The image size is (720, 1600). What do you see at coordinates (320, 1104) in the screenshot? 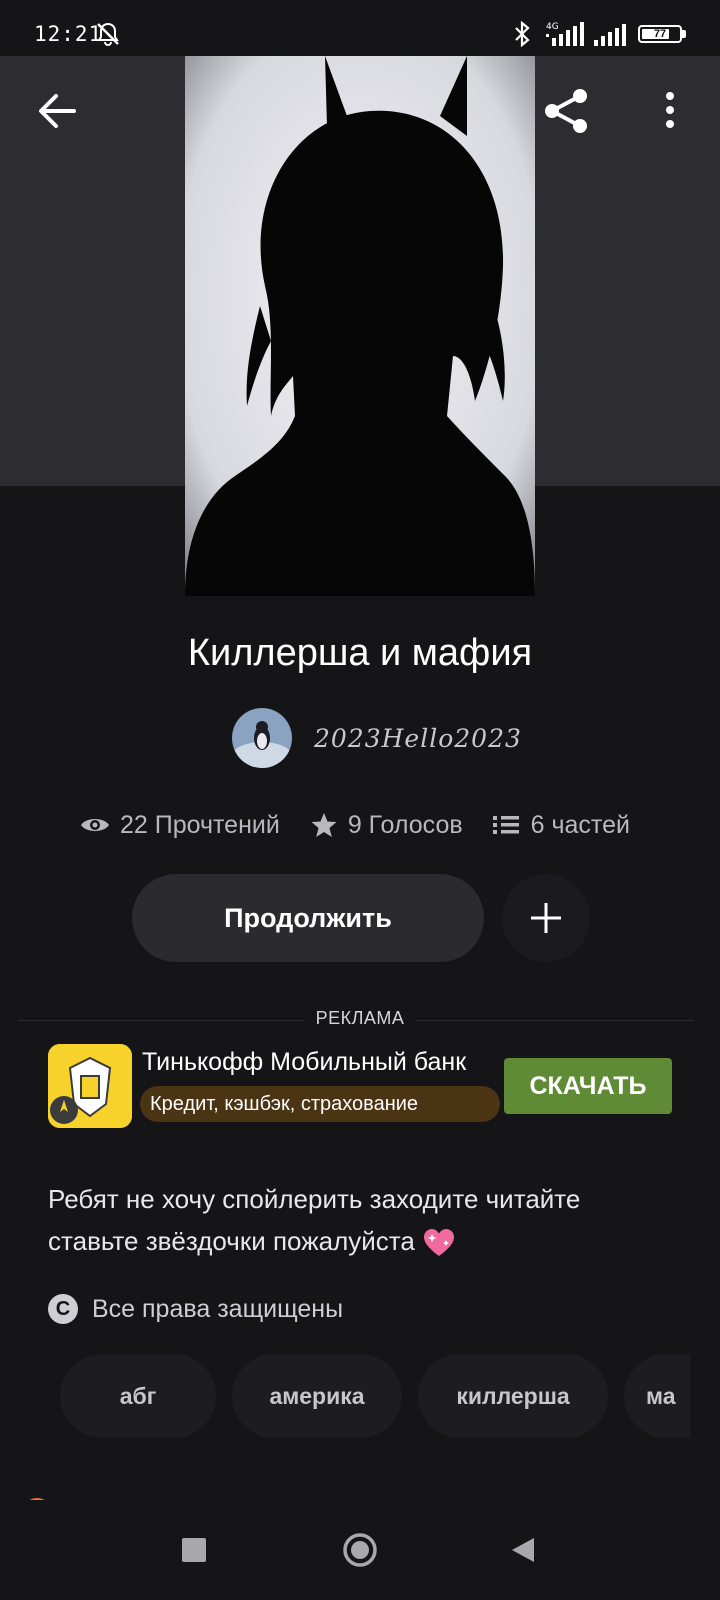
I see `ad-subtitle: Кредит, кэшбэк, страхование` at bounding box center [320, 1104].